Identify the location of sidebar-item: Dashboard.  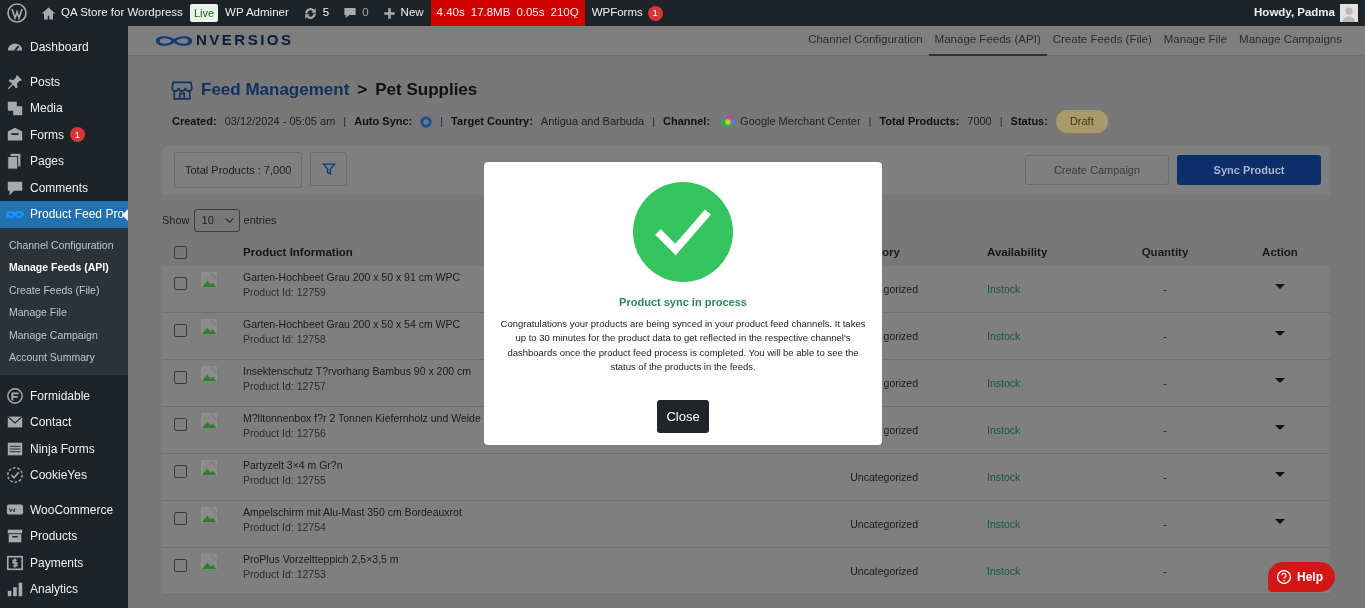
(64, 47).